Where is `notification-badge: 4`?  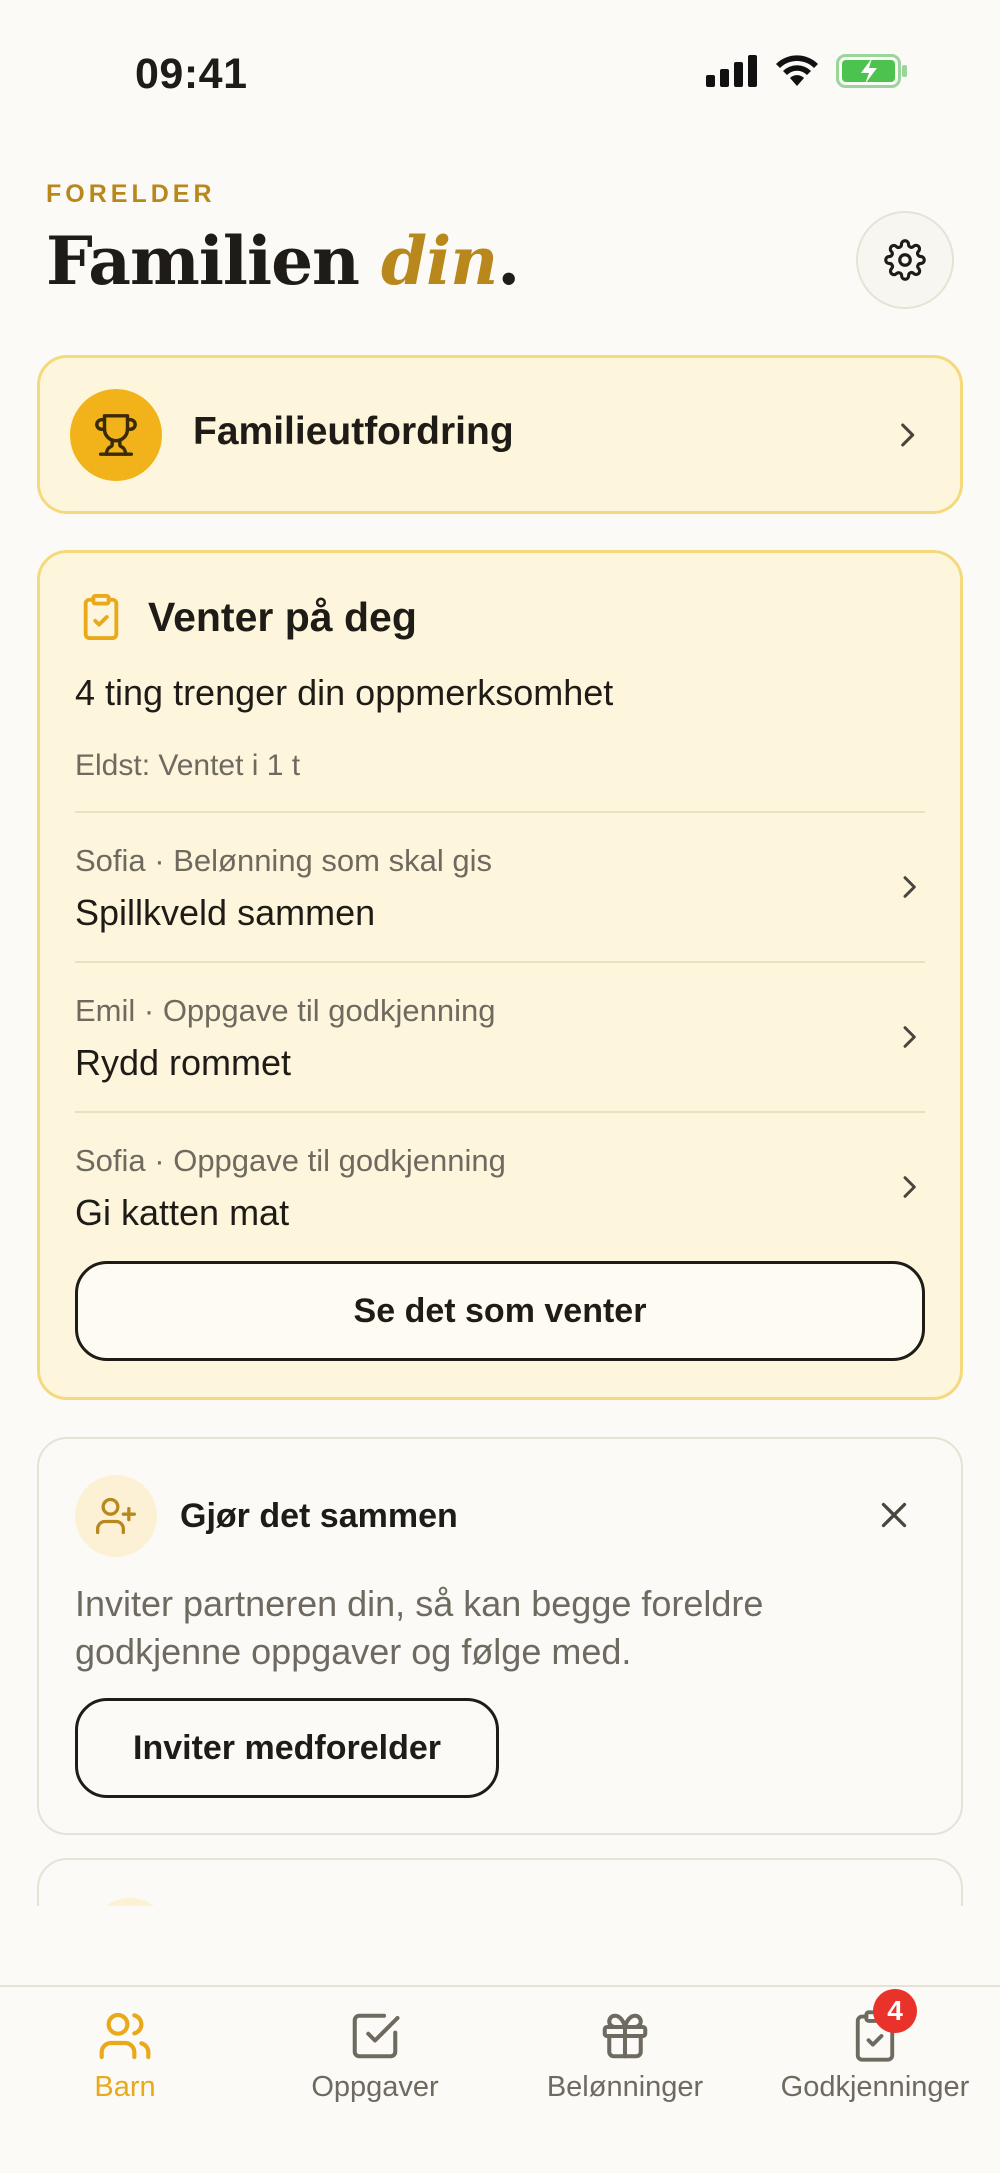 notification-badge: 4 is located at coordinates (895, 2011).